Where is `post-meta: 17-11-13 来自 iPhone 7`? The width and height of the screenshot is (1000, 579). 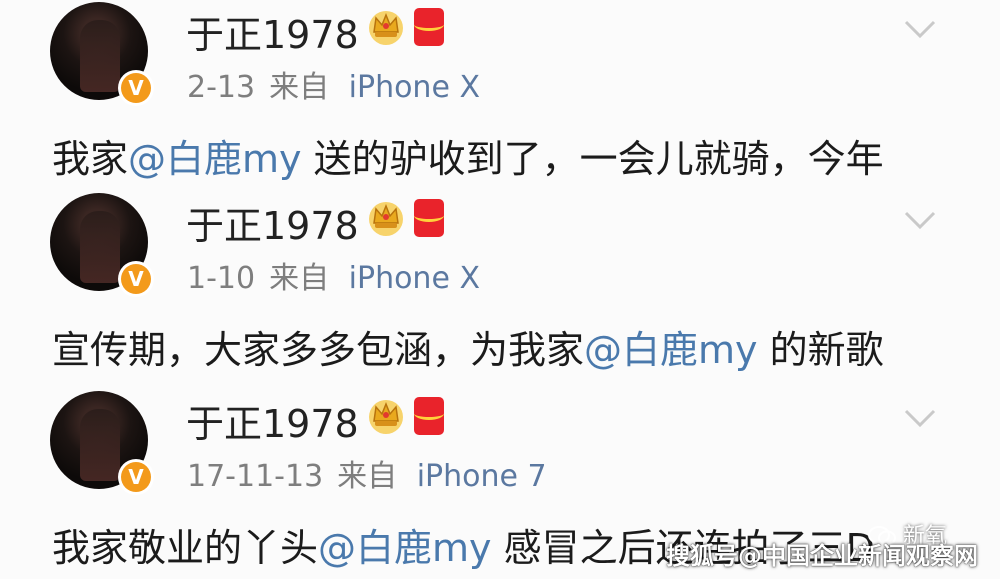
post-meta: 17-11-13 来自 iPhone 7 is located at coordinates (367, 473).